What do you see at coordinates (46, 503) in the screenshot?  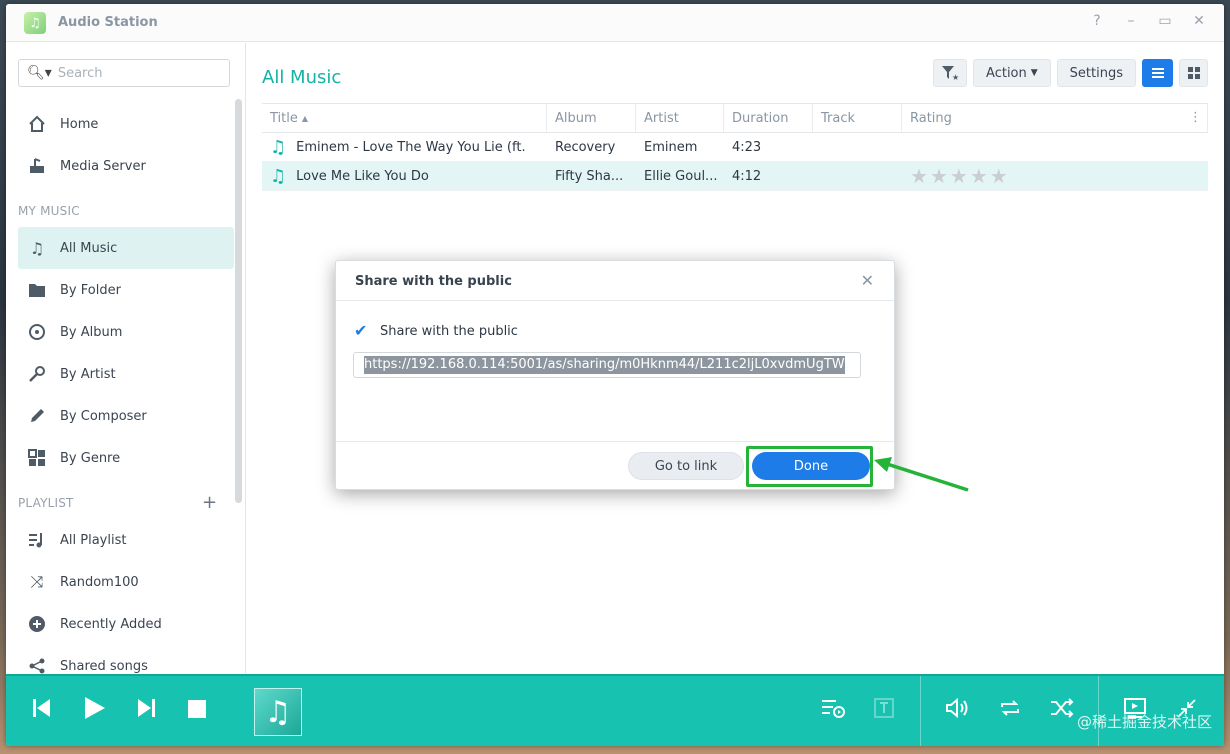 I see `playlist-section-label: PLAYLIST` at bounding box center [46, 503].